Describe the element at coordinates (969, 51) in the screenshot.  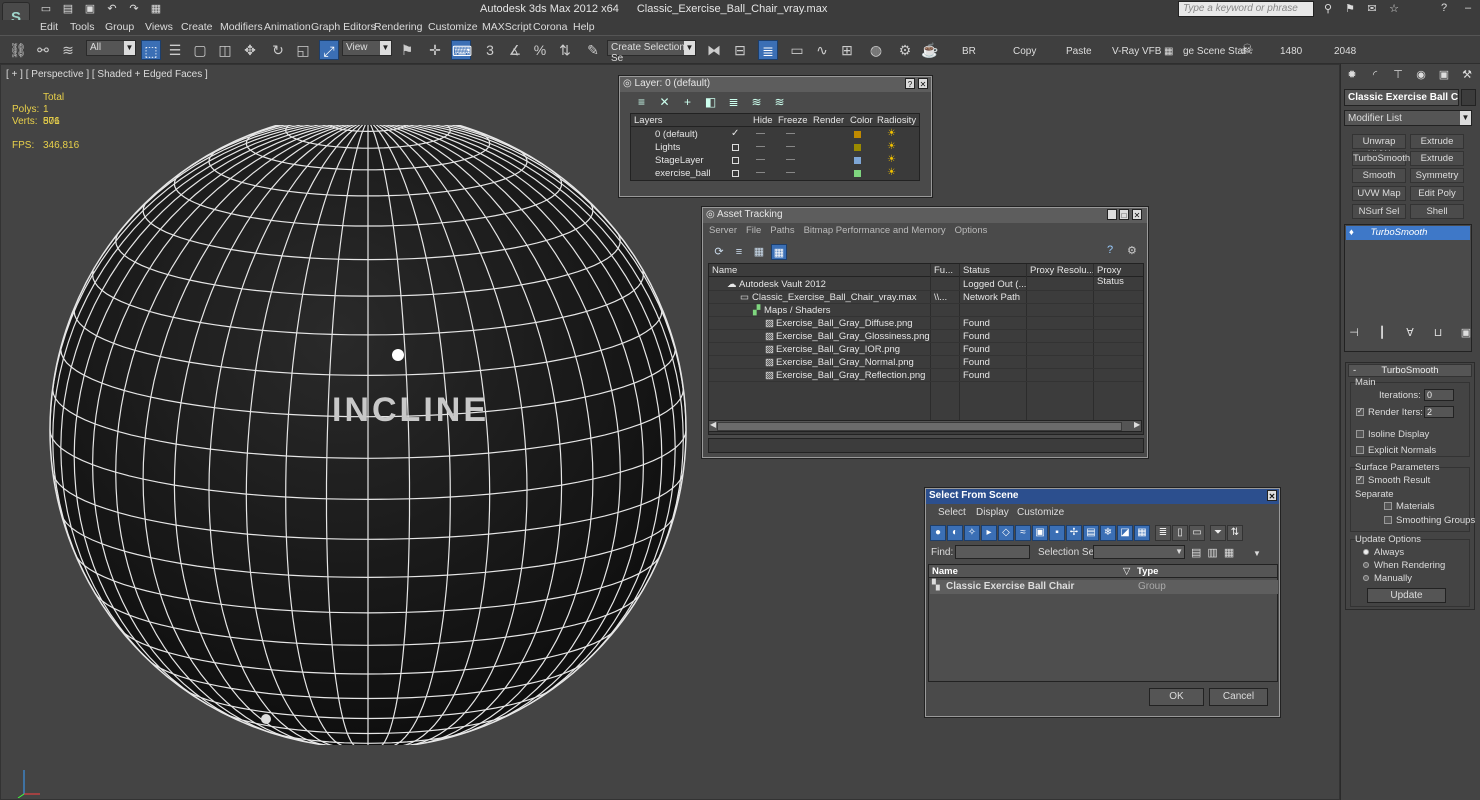
I see `br-button: BR` at that location.